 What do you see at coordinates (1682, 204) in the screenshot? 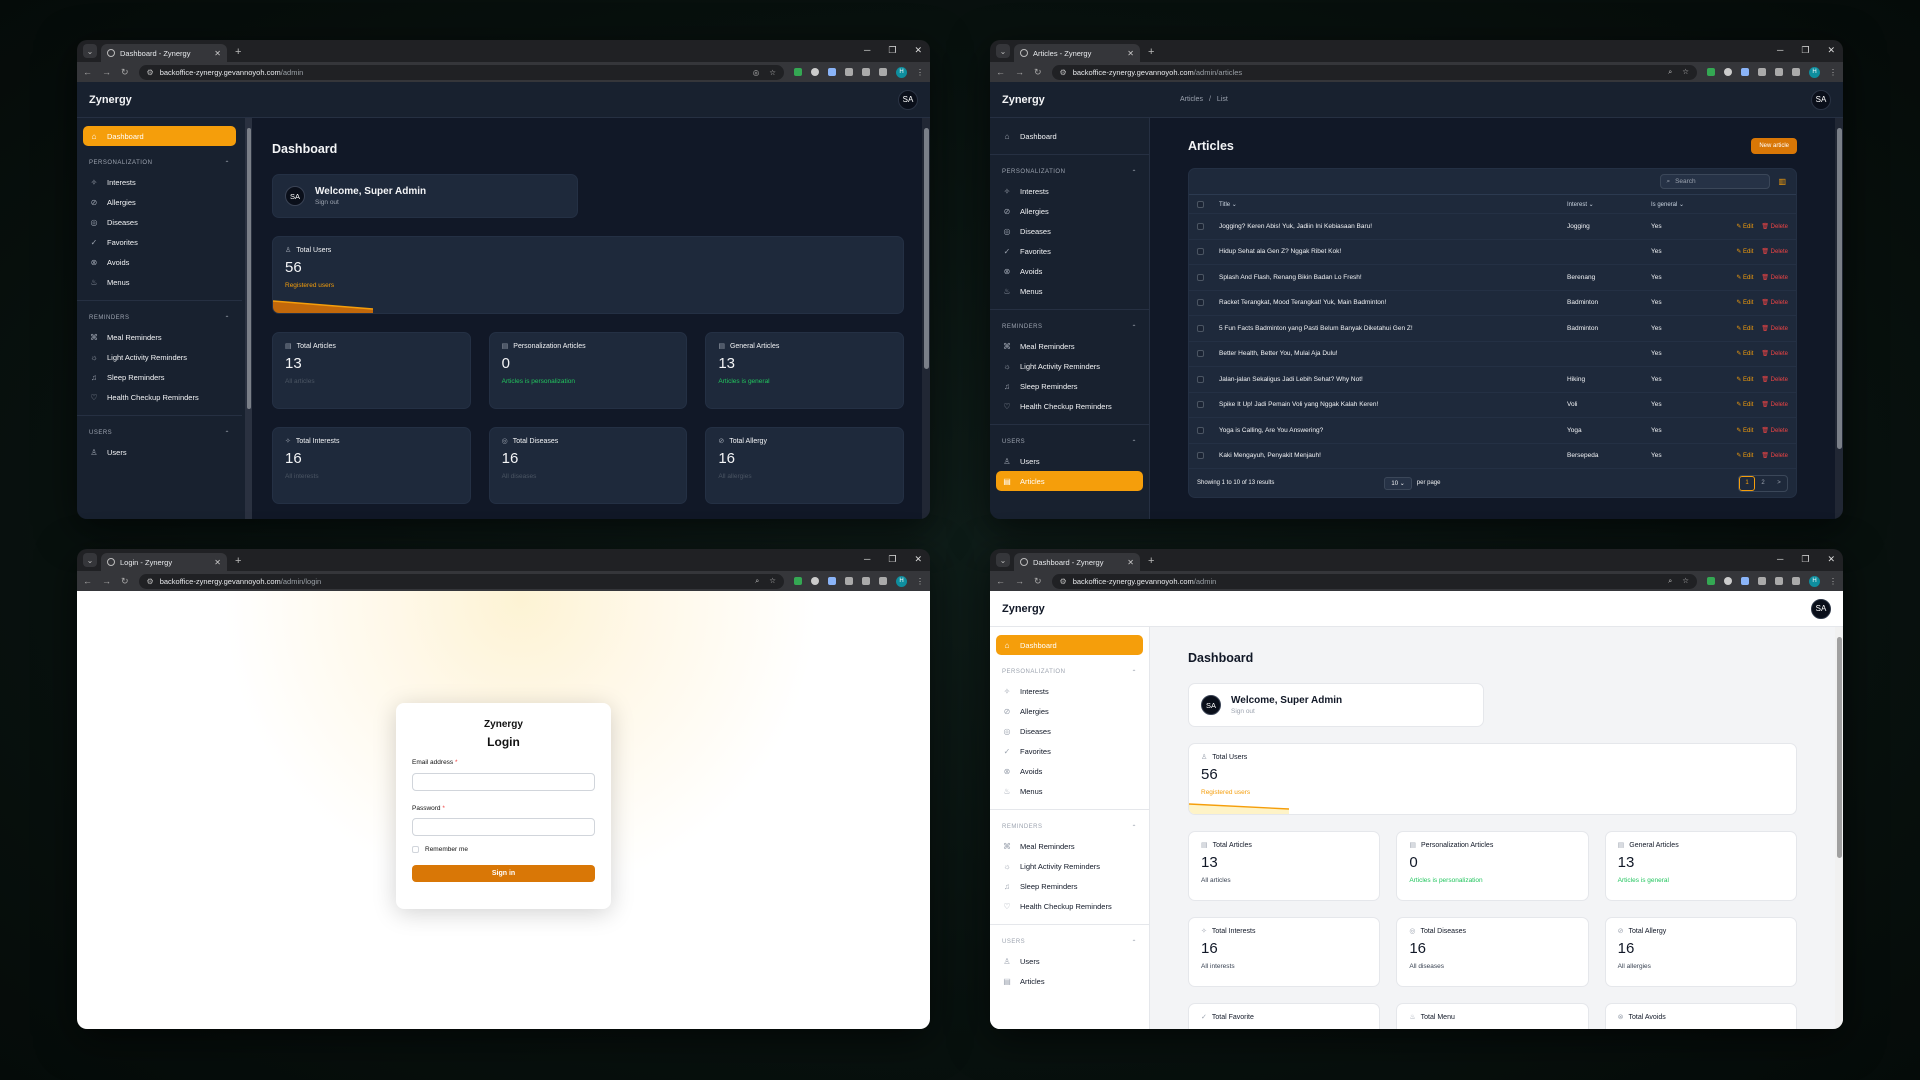
I see `column-header-is-general: Is general ⌄` at bounding box center [1682, 204].